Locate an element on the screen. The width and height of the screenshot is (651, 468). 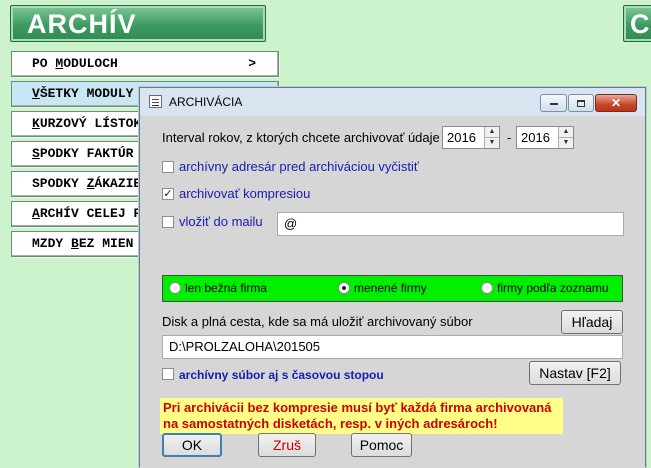
compression-checkbox: ✓ is located at coordinates (168, 194).